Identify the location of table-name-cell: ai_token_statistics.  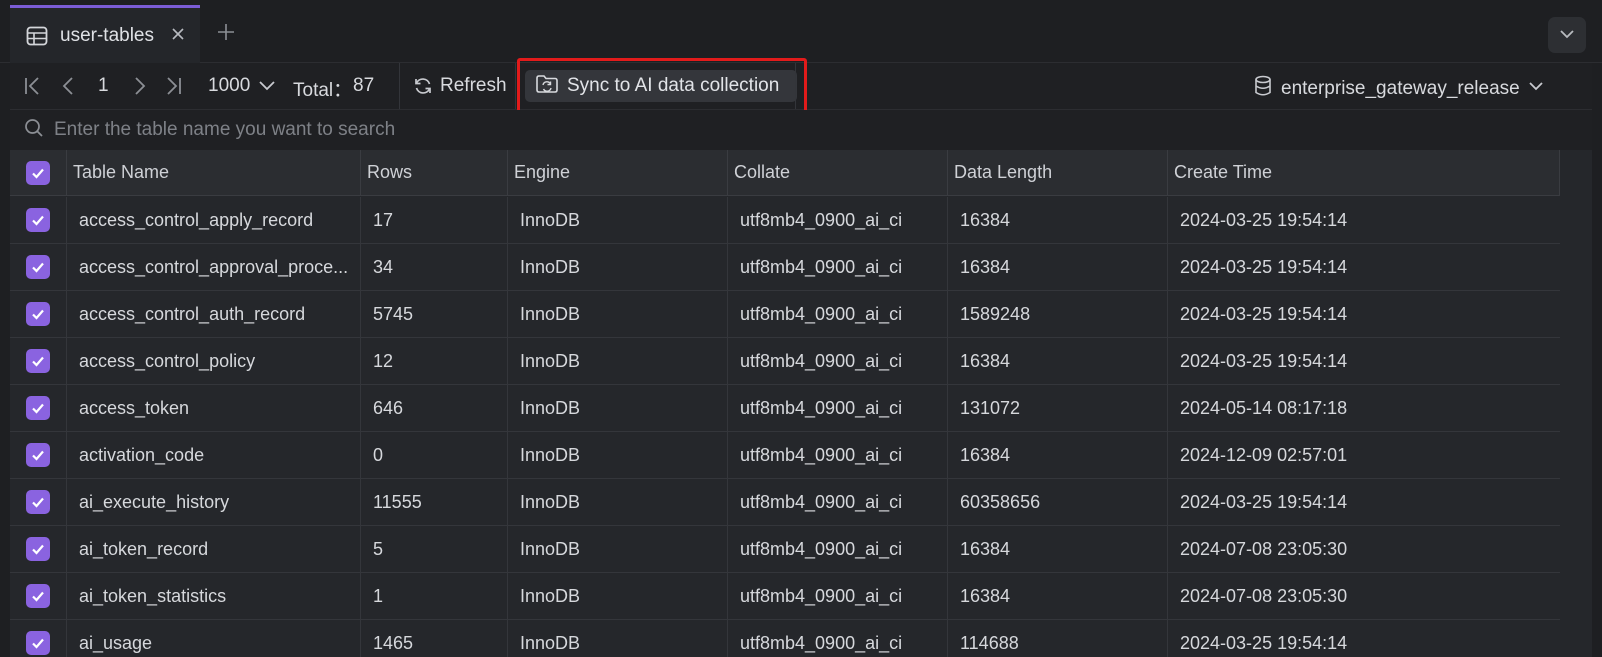
(214, 596).